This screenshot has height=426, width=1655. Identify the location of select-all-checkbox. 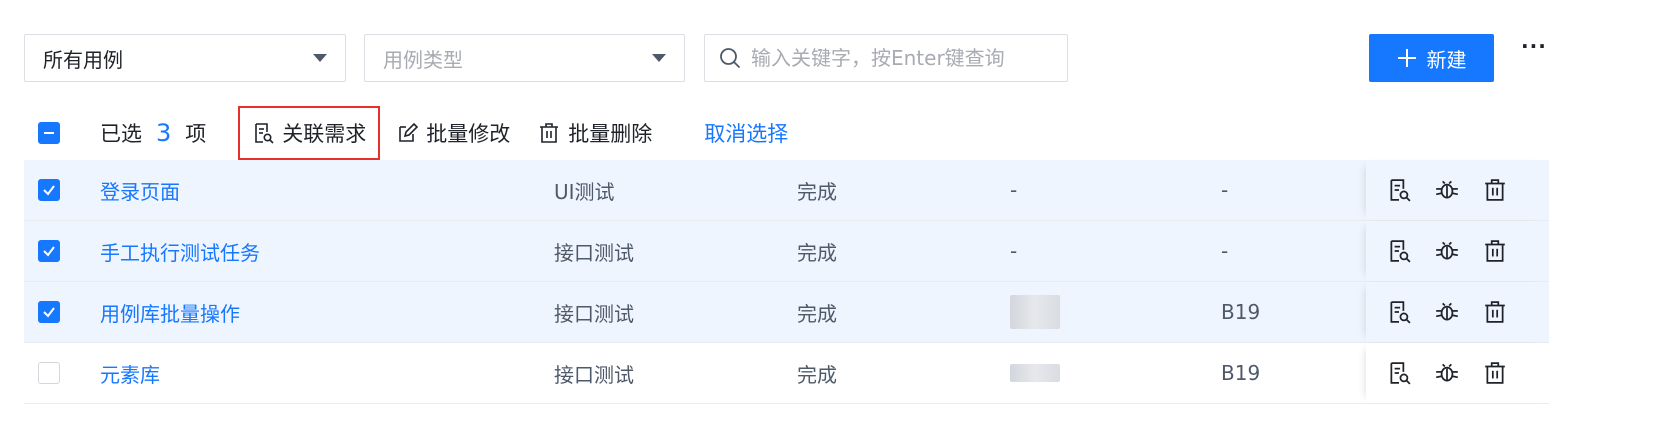
(49, 133).